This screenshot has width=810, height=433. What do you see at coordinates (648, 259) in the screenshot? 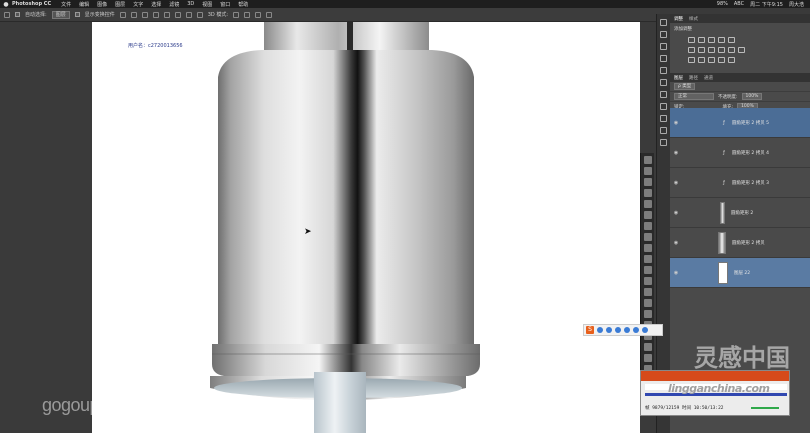
I see `history-brush-tool-icon` at bounding box center [648, 259].